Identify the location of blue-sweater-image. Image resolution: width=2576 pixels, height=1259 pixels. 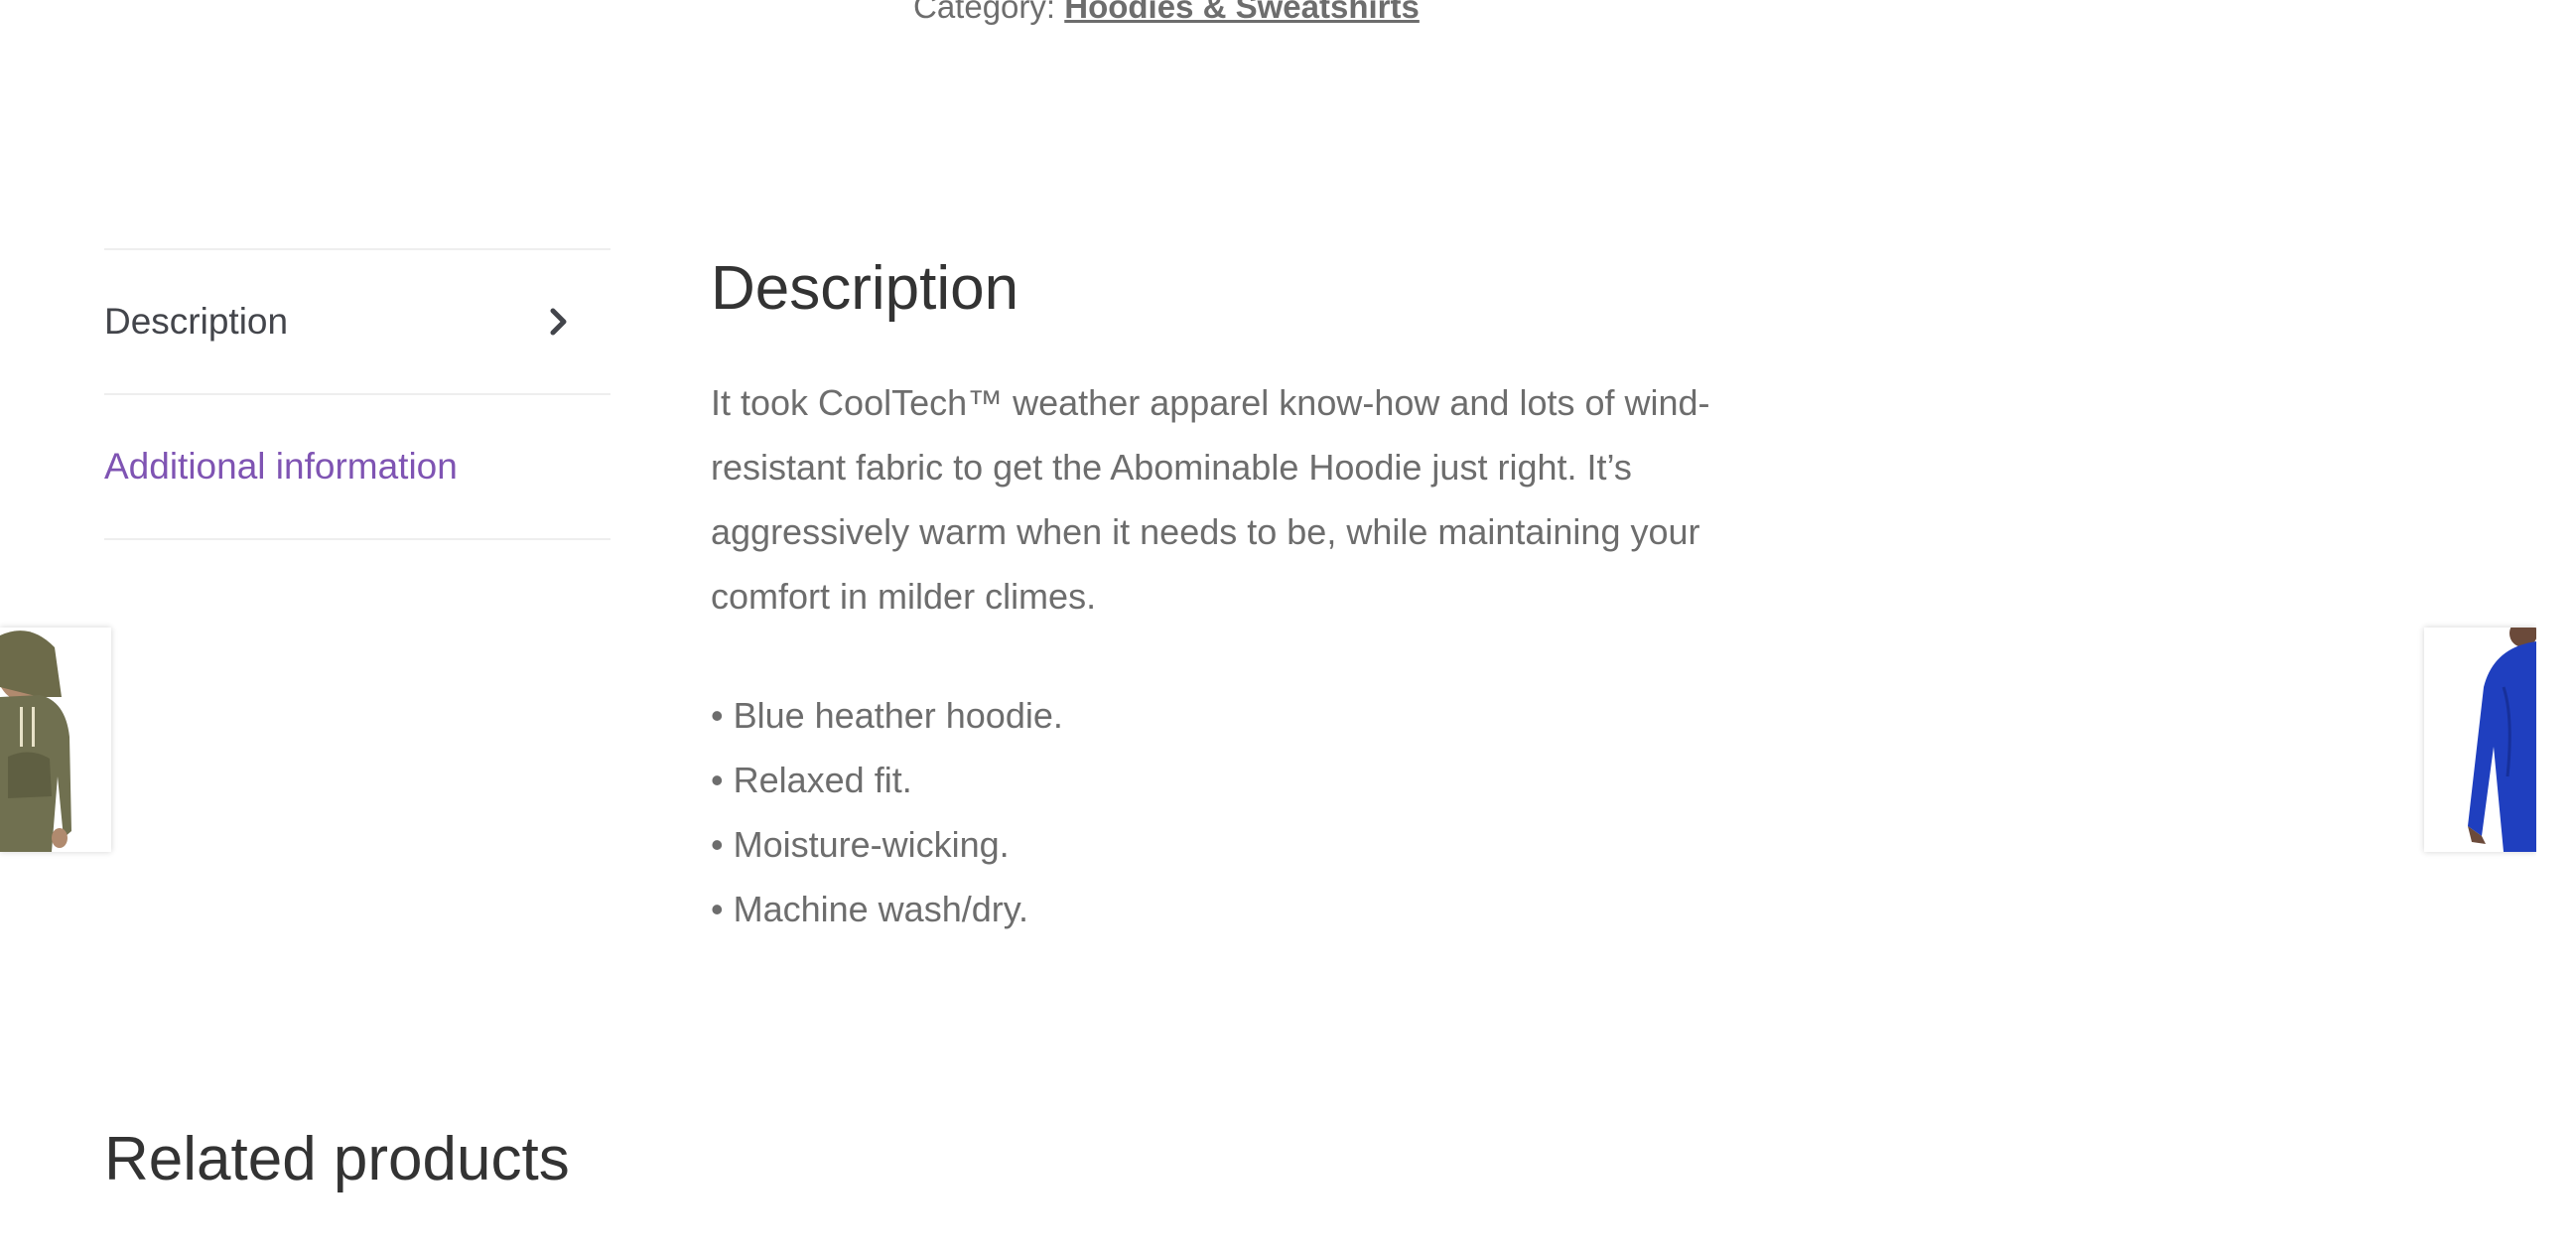
(2480, 740).